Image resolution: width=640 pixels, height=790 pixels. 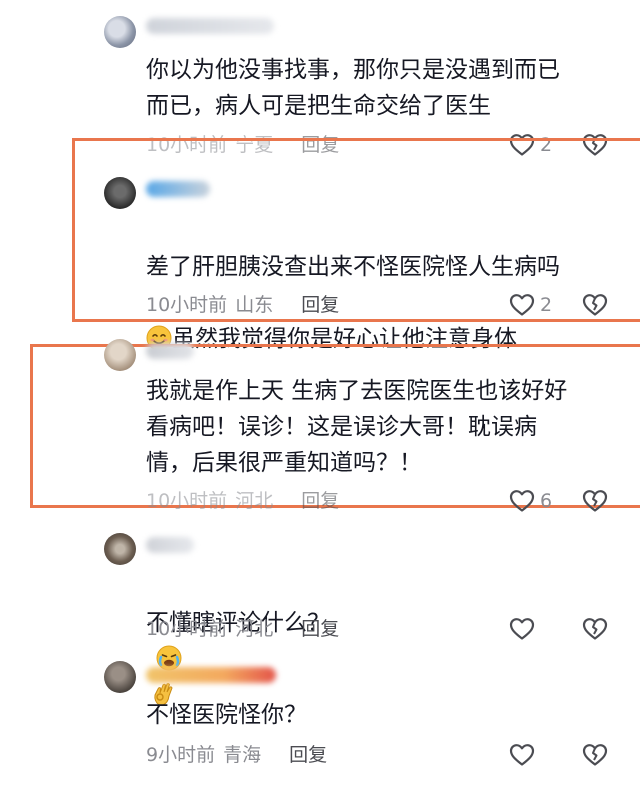 What do you see at coordinates (181, 755) in the screenshot?
I see `comment-time: 9小时前` at bounding box center [181, 755].